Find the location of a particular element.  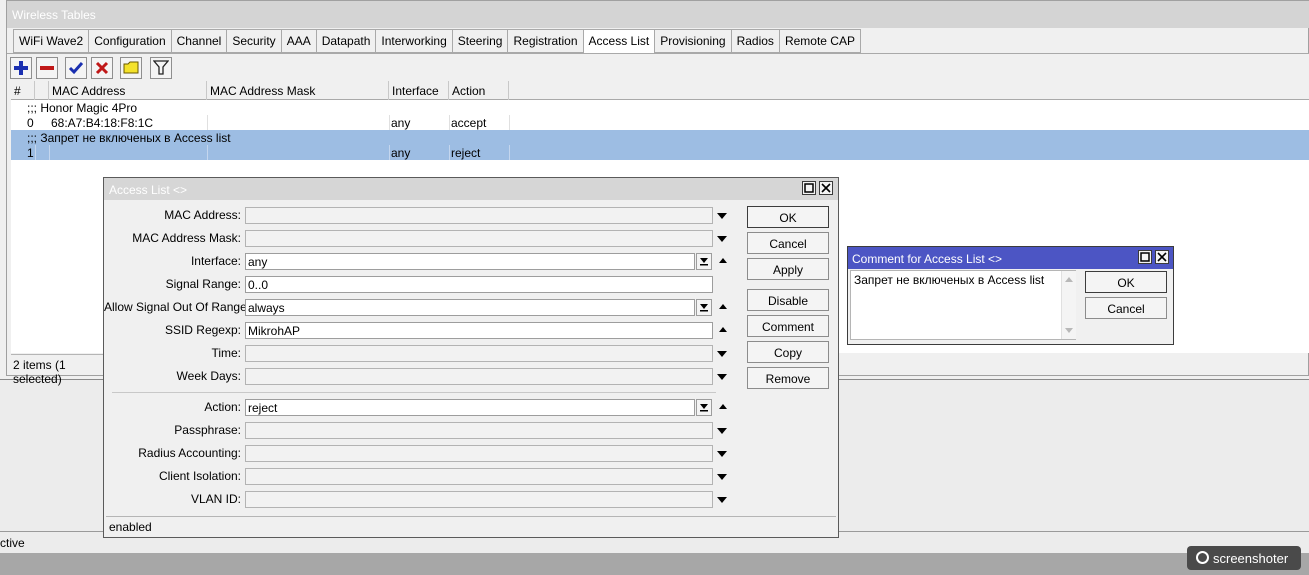

tab-datapath: Datapath is located at coordinates (346, 41).